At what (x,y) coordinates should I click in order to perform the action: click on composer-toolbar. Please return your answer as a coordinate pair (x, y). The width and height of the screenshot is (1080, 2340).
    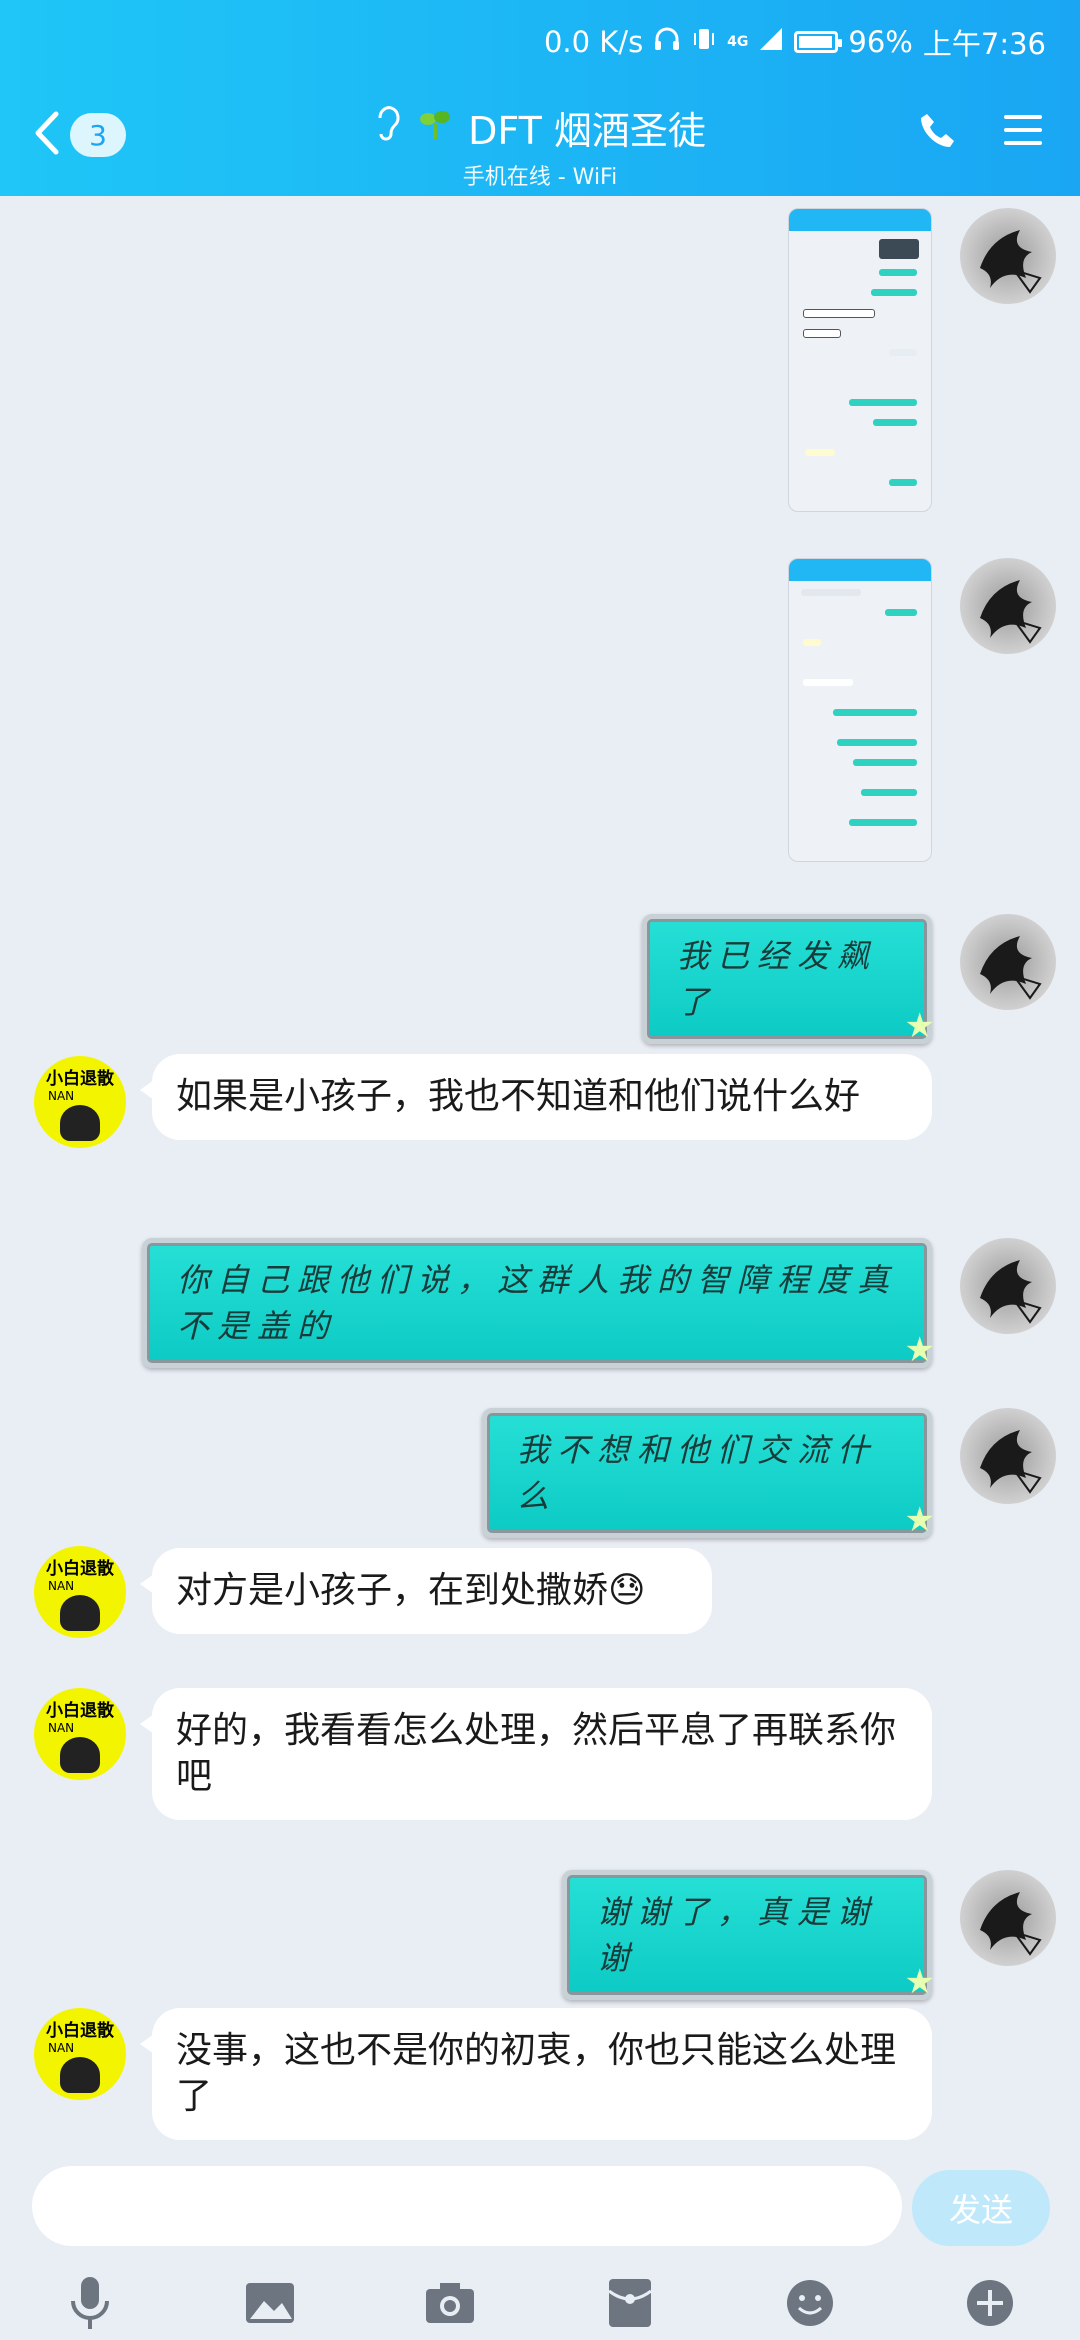
    Looking at the image, I should click on (540, 2303).